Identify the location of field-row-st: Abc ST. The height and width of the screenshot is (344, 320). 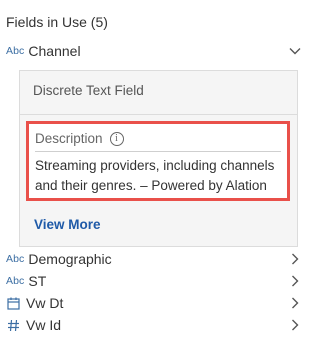
(156, 281).